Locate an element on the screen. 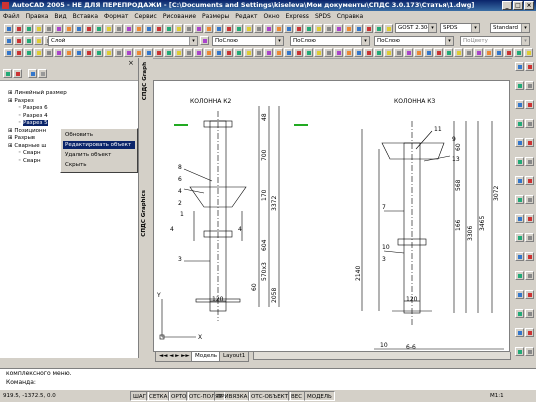 This screenshot has width=536, height=402. tab-layout1: Layout1 is located at coordinates (234, 357).